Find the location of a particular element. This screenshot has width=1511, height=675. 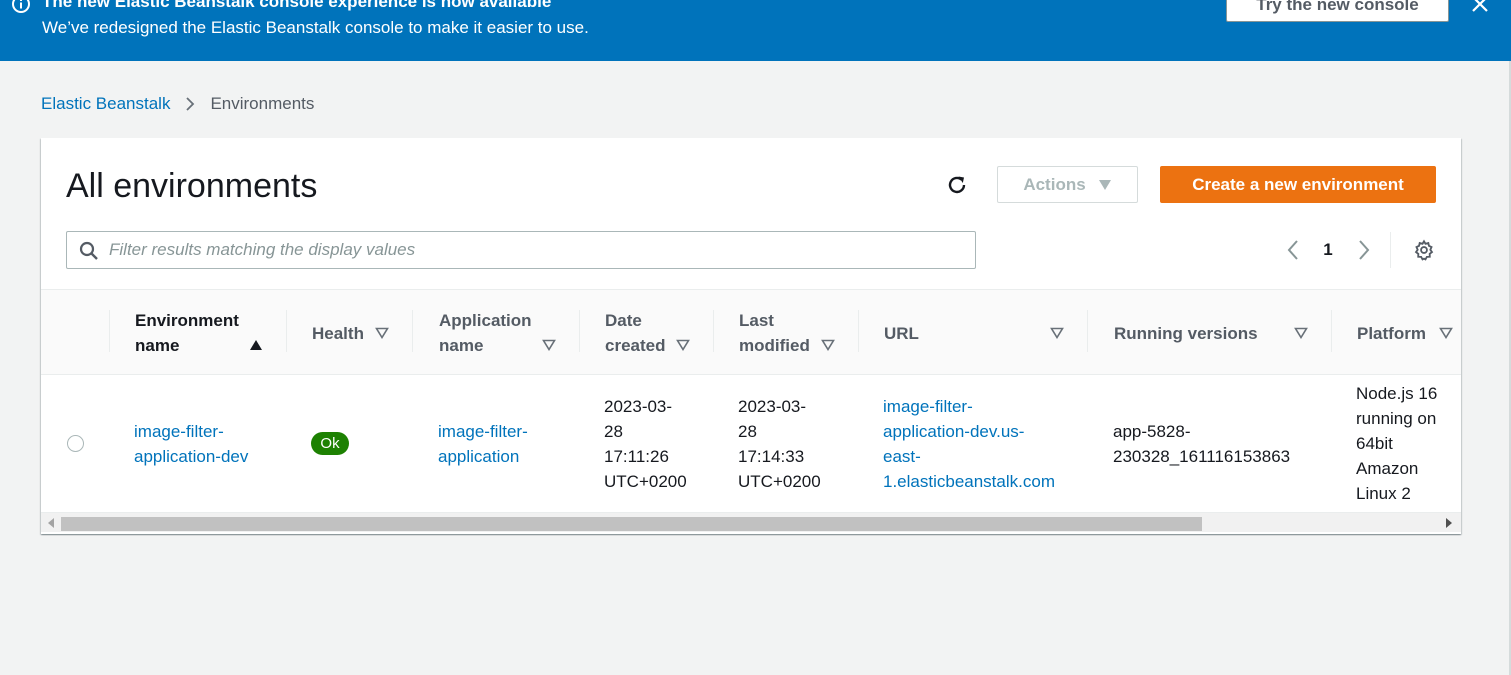

column-label: URL is located at coordinates (901, 333).